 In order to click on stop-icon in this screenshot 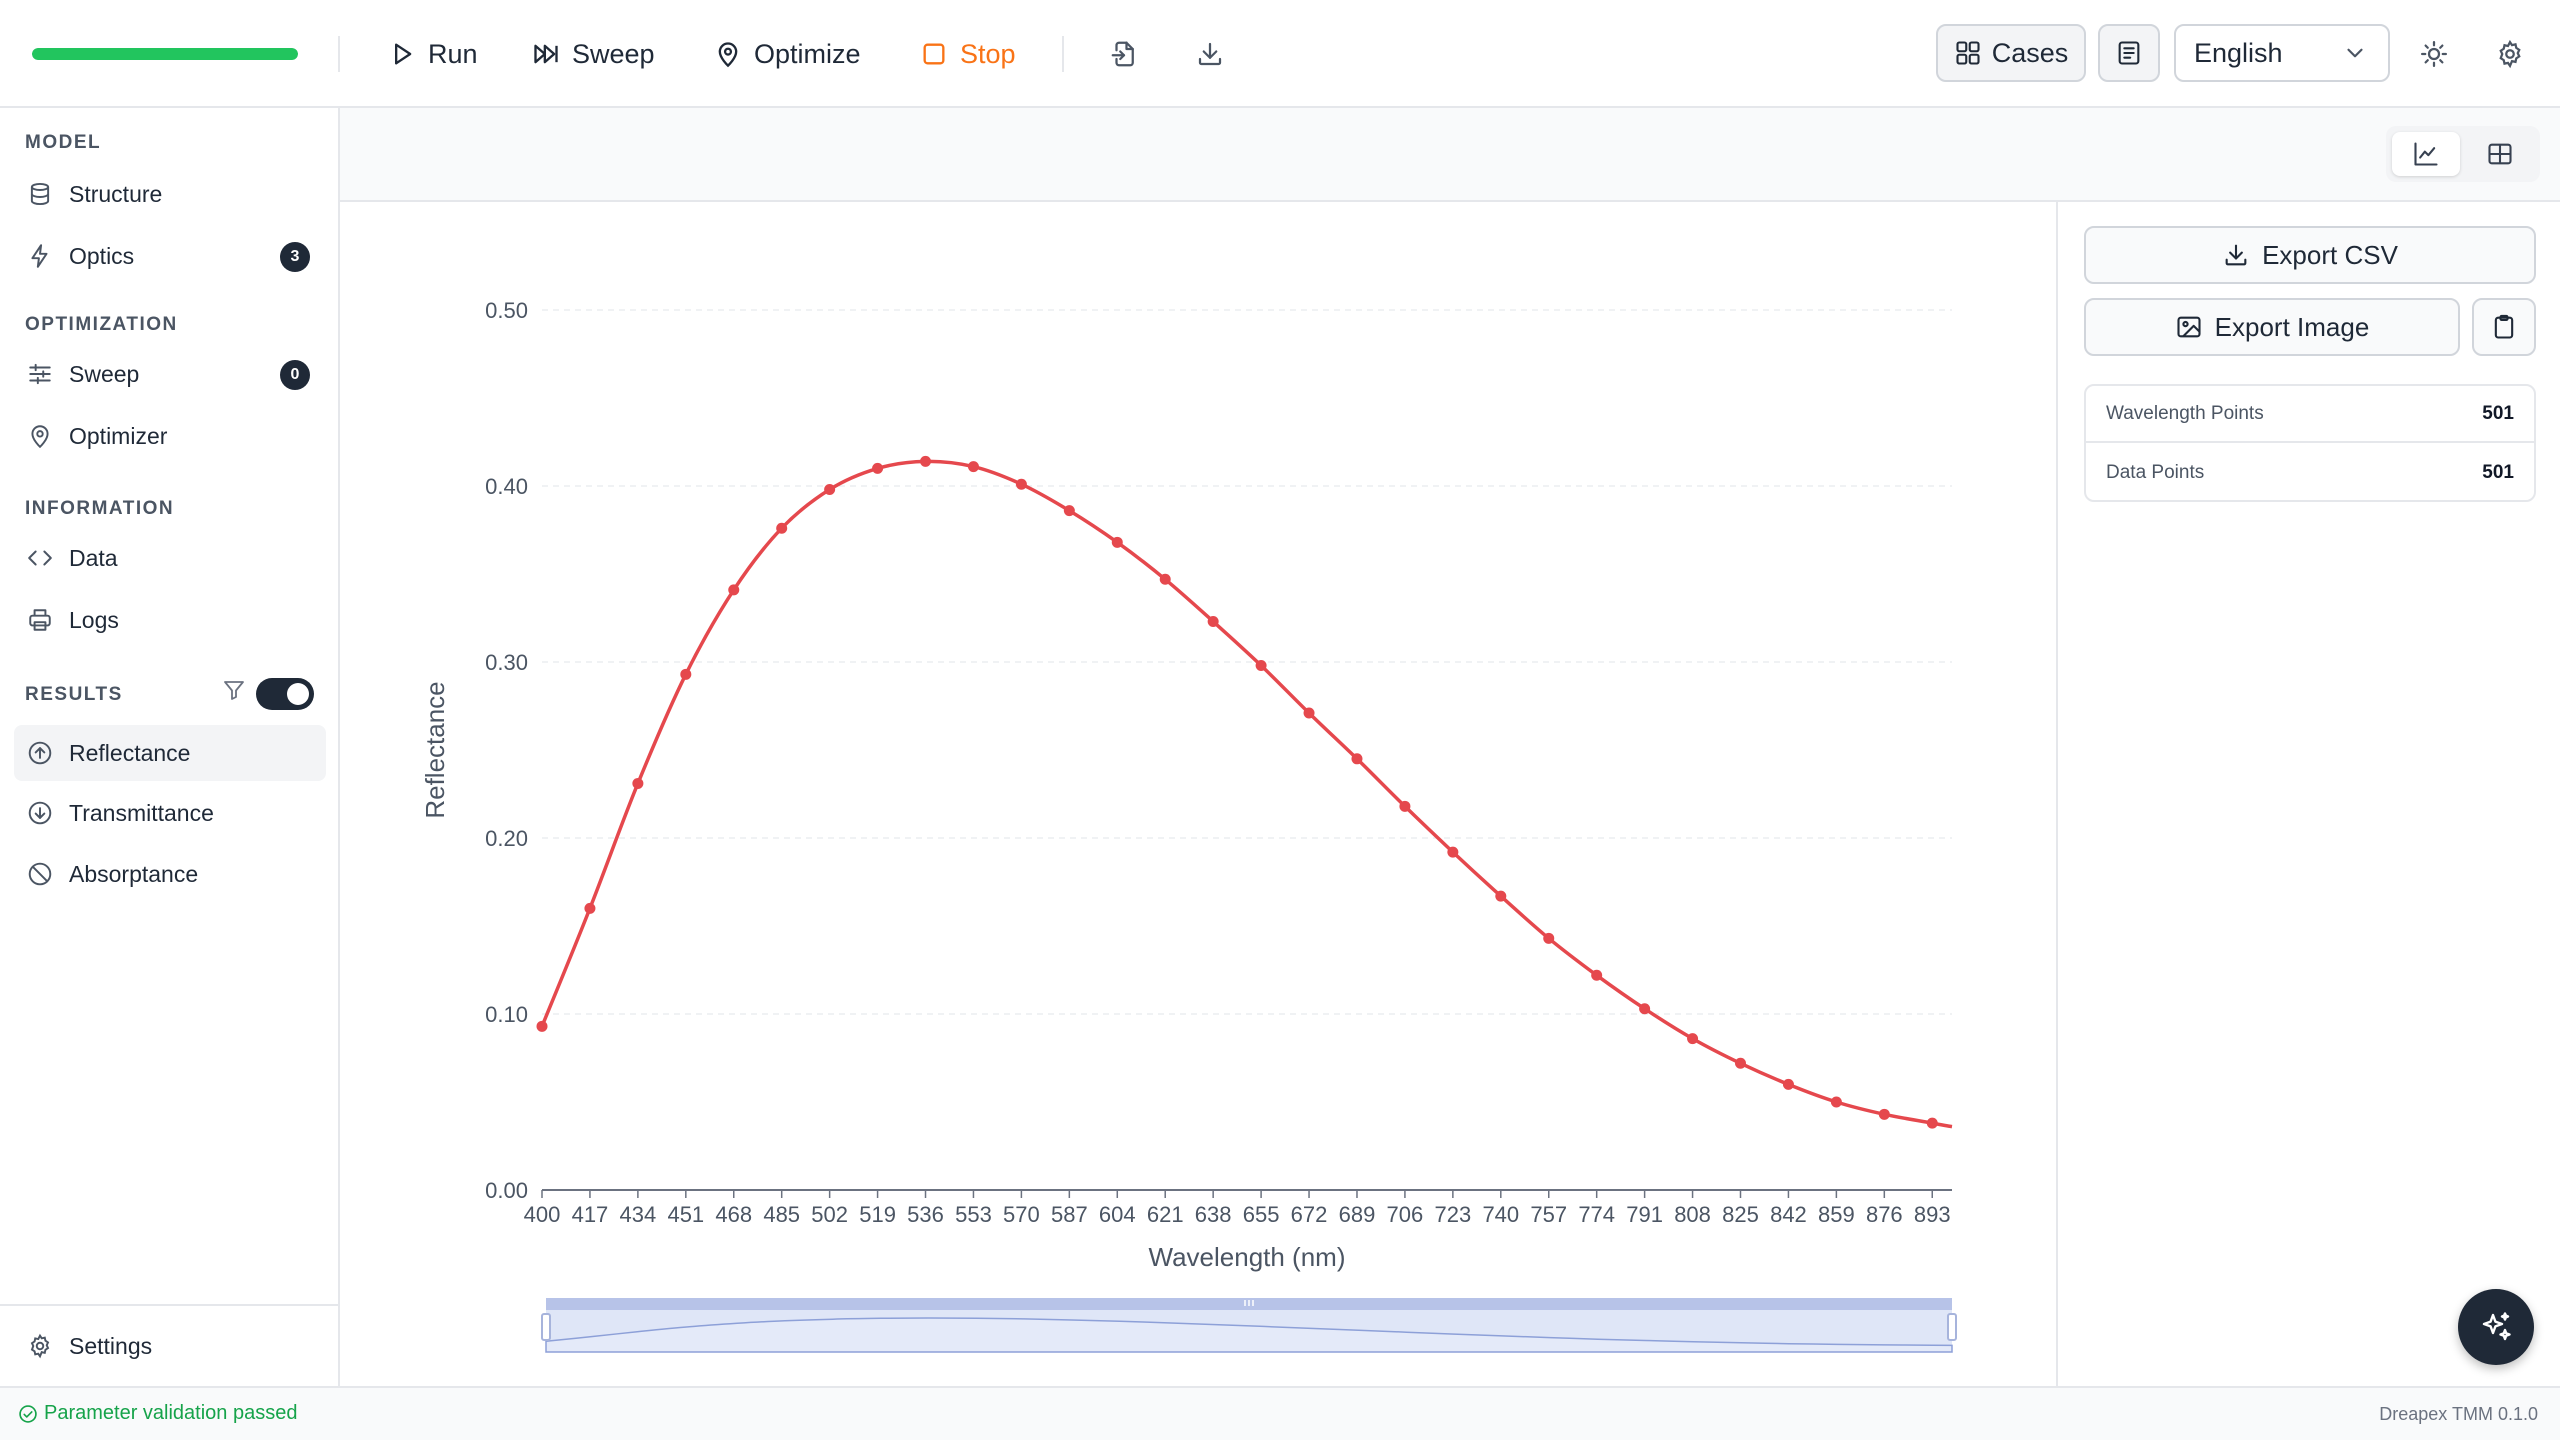, I will do `click(934, 54)`.